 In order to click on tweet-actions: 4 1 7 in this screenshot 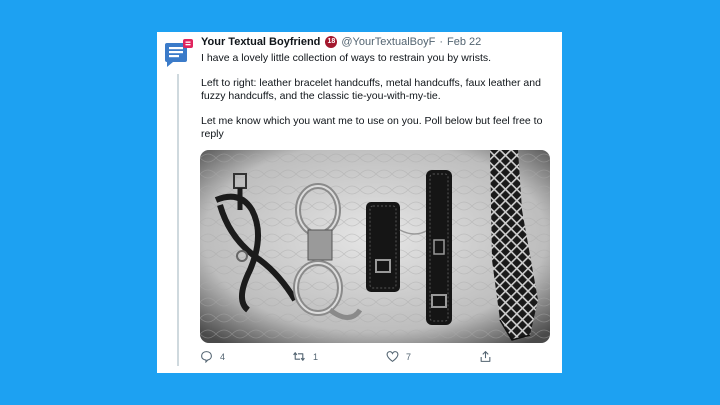, I will do `click(350, 359)`.